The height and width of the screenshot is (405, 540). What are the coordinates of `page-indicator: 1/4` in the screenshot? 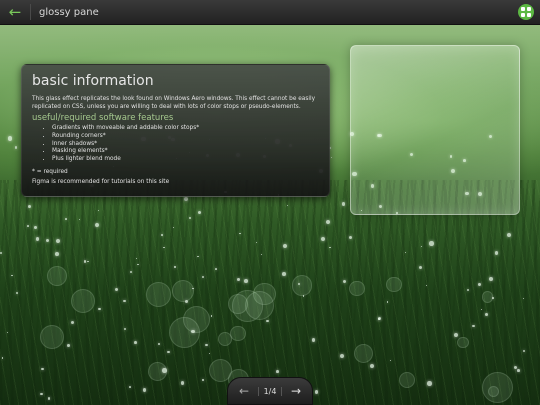 It's located at (270, 391).